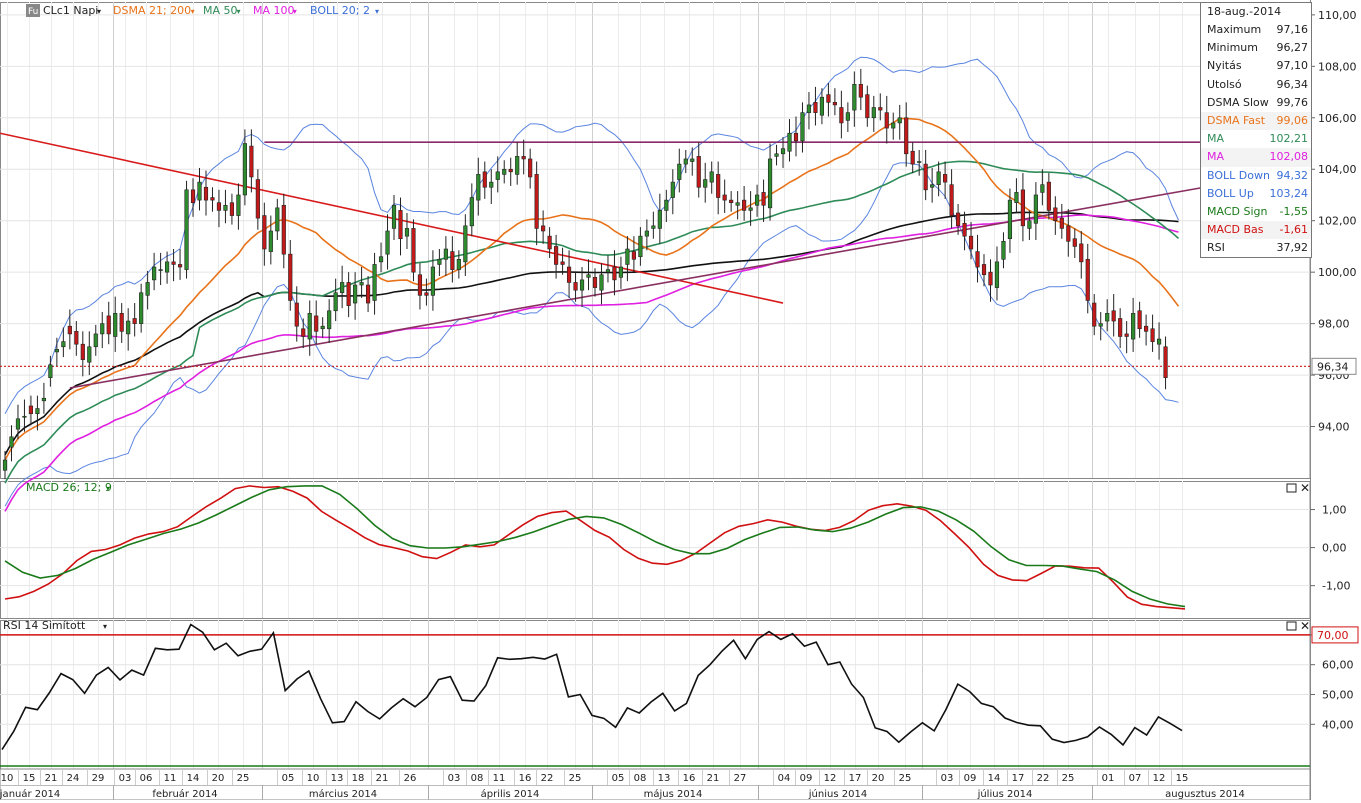 The width and height of the screenshot is (1361, 803). I want to click on date-day-label: 08, so click(640, 778).